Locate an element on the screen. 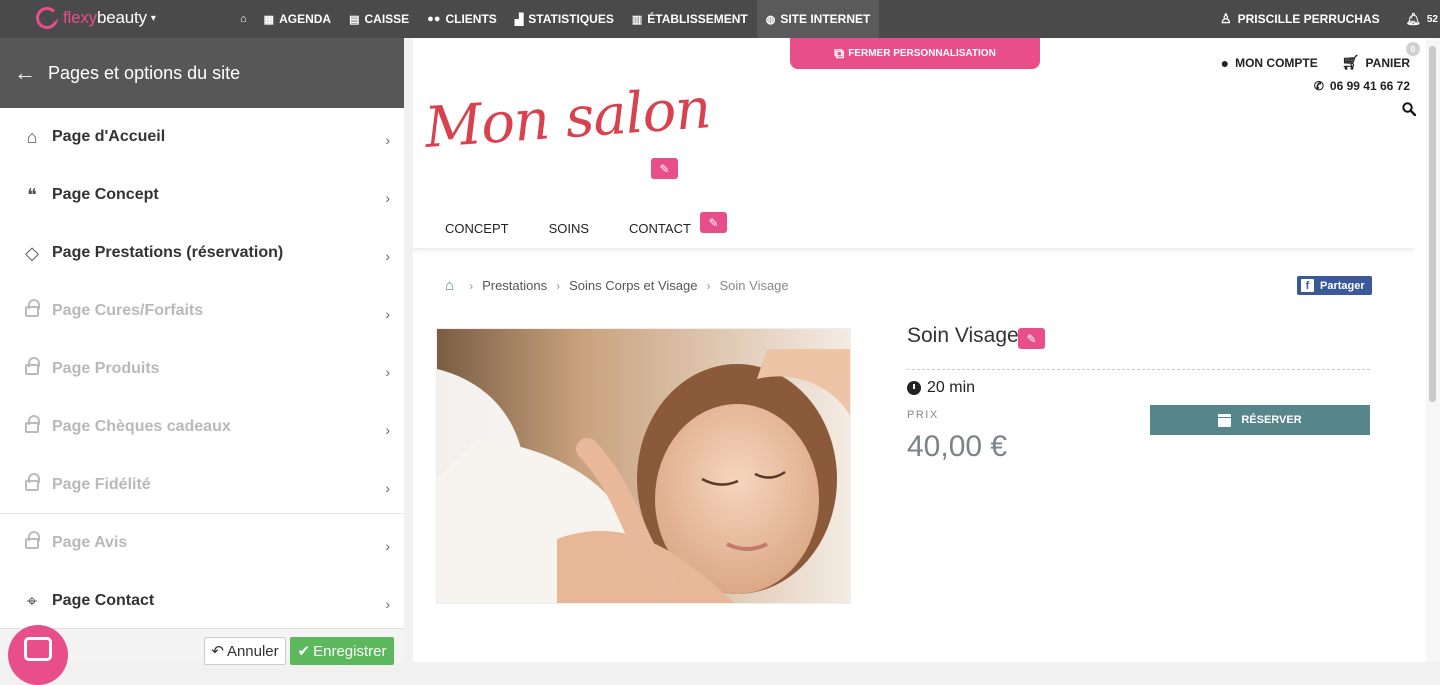  home-outline-icon: ⌂ is located at coordinates (32, 136).